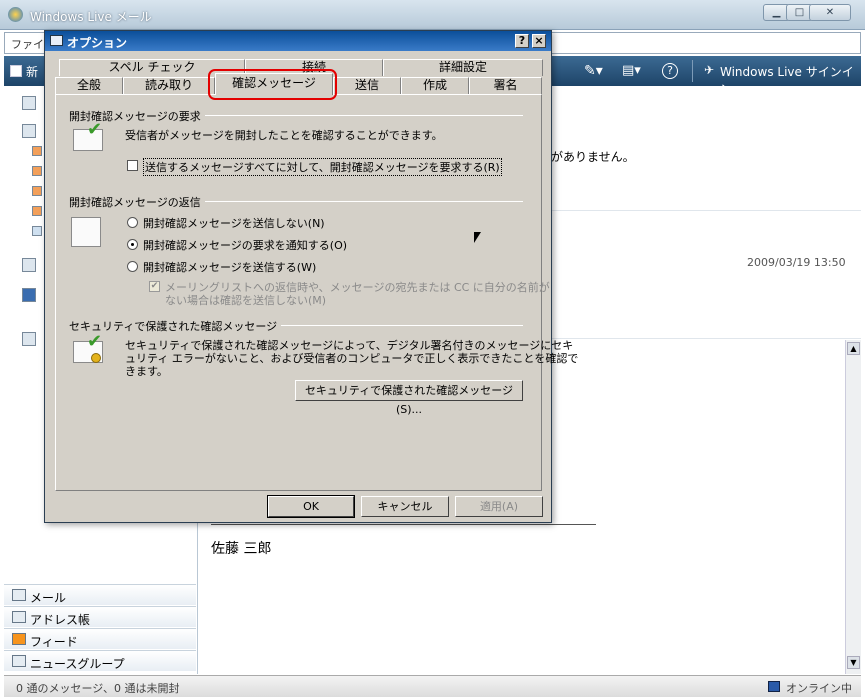  I want to click on mailing-list-checkbox: ✔, so click(154, 286).